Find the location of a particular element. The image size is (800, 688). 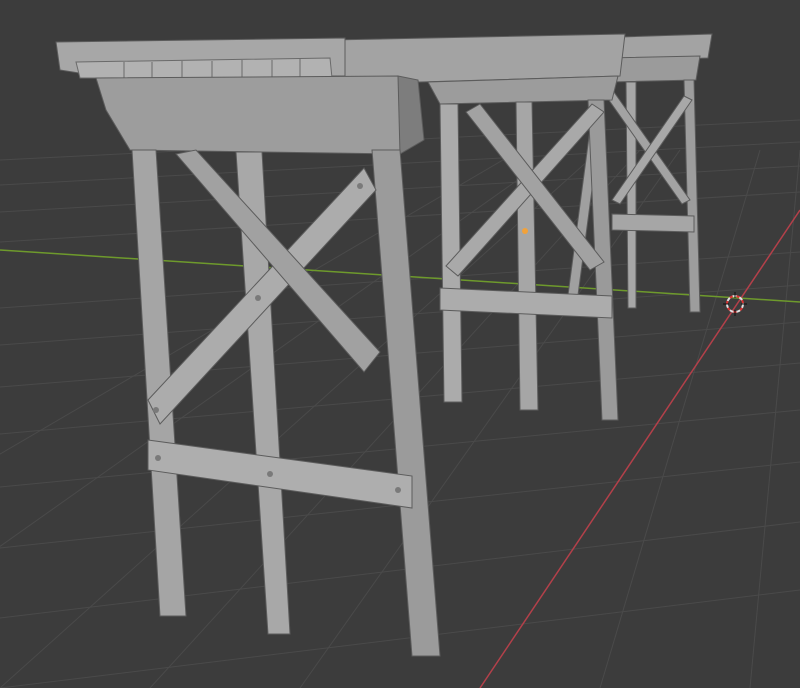

origin-dot is located at coordinates (525, 231).